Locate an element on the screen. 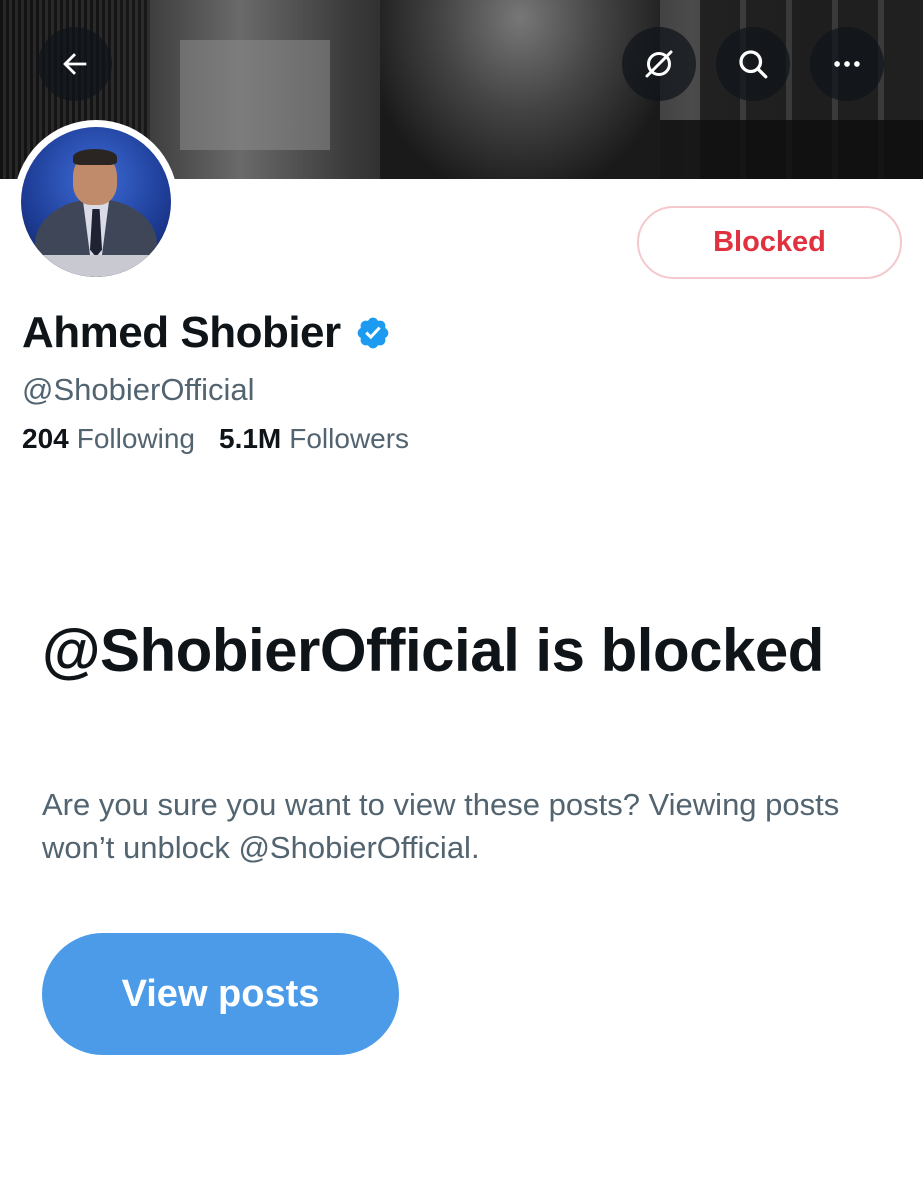 The width and height of the screenshot is (923, 1200). more-button is located at coordinates (847, 64).